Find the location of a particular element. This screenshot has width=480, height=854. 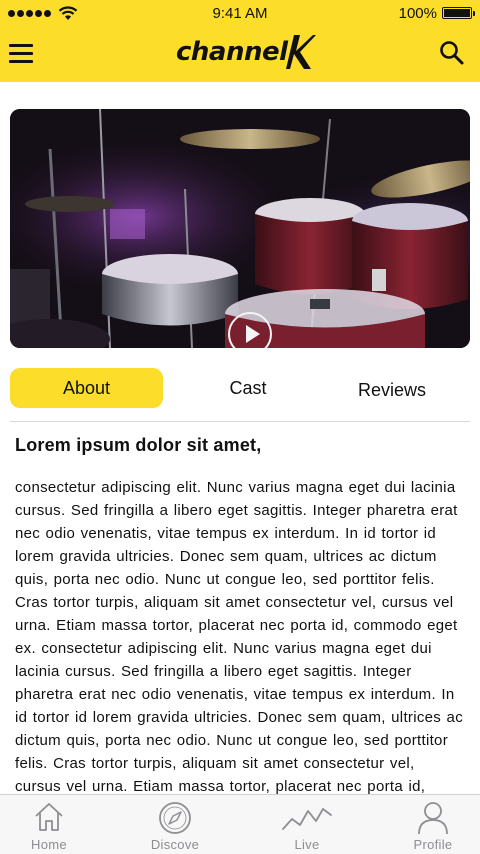

bottom-tab-bar: Home Discove Live Profile is located at coordinates (240, 824).